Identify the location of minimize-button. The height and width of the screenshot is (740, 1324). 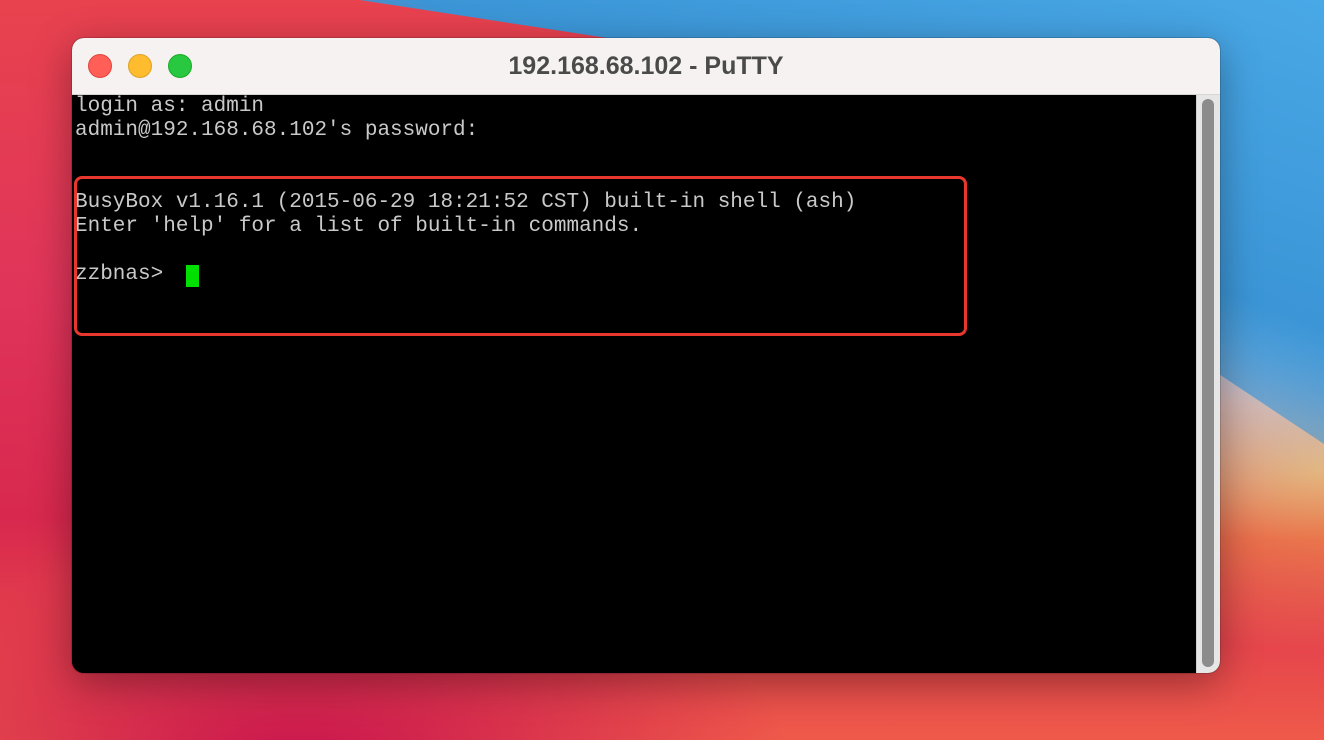
(140, 66).